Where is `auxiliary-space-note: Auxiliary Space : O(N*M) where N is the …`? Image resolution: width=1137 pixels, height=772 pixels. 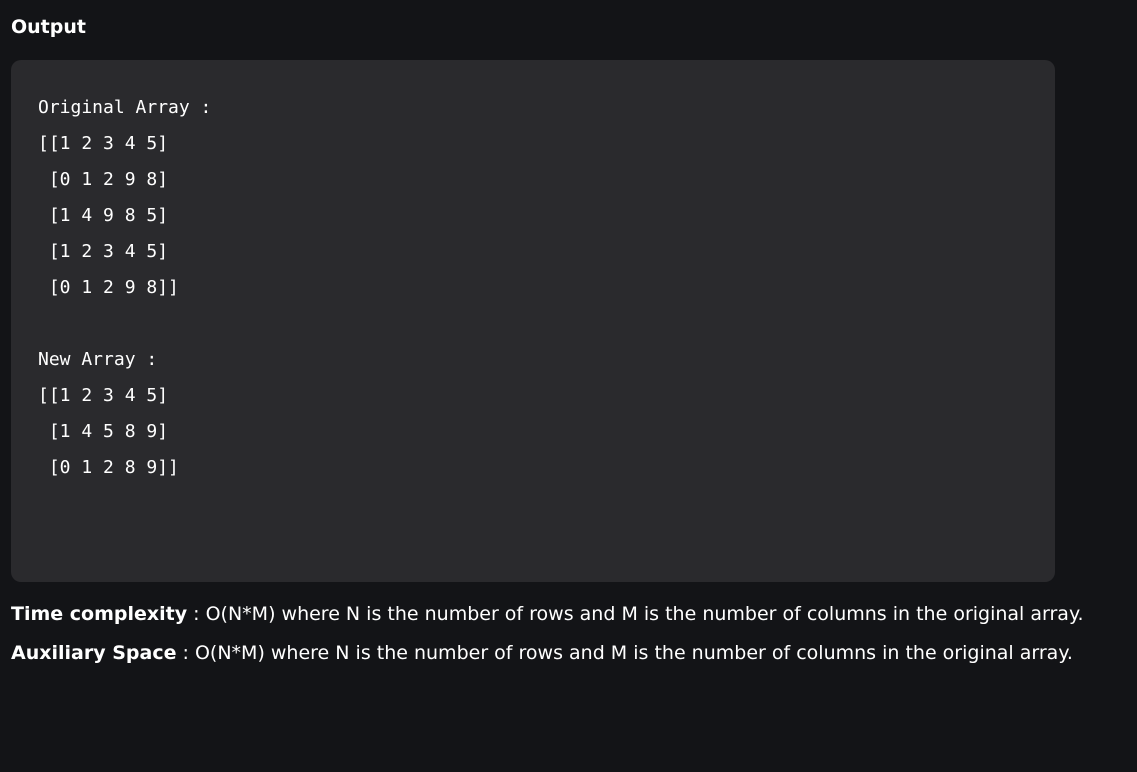 auxiliary-space-note: Auxiliary Space : O(N*M) where N is the … is located at coordinates (561, 653).